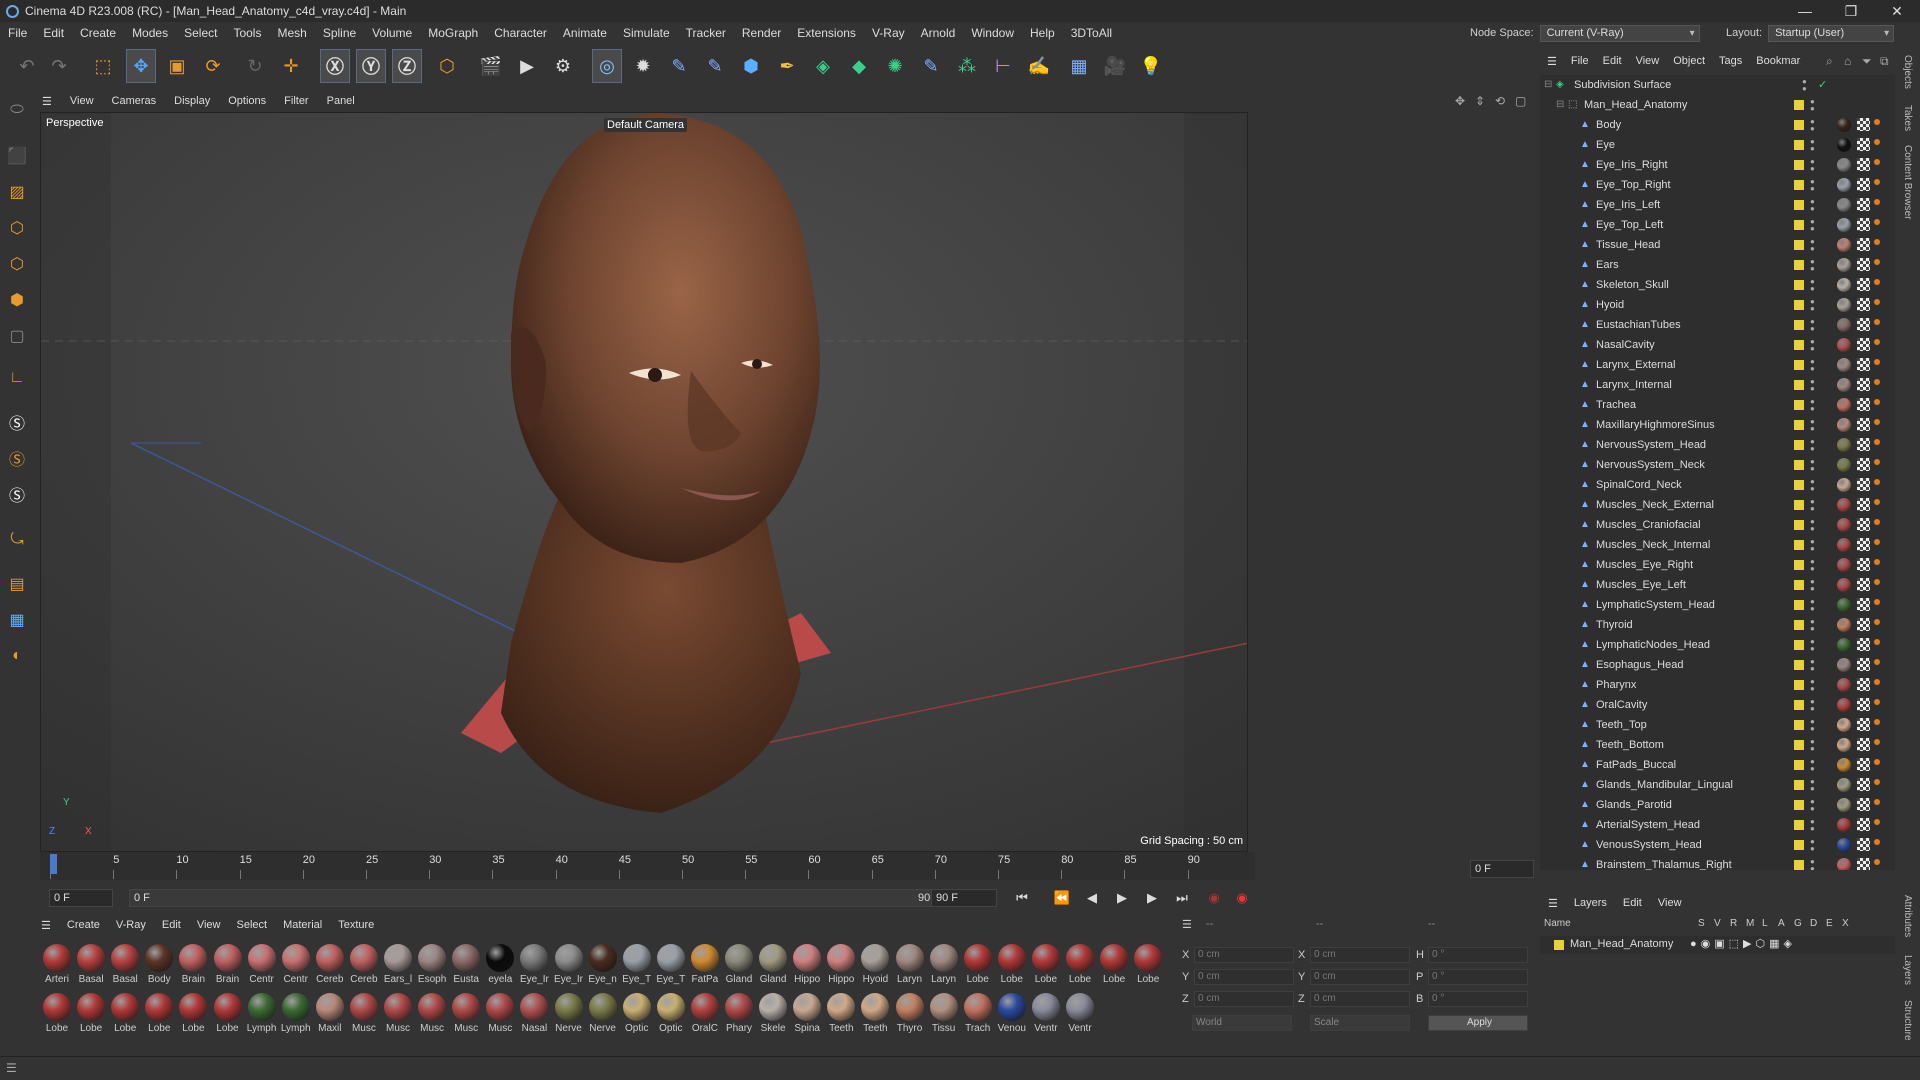 This screenshot has height=1080, width=1920. Describe the element at coordinates (1612, 61) in the screenshot. I see `object-menu-edit: Edit` at that location.